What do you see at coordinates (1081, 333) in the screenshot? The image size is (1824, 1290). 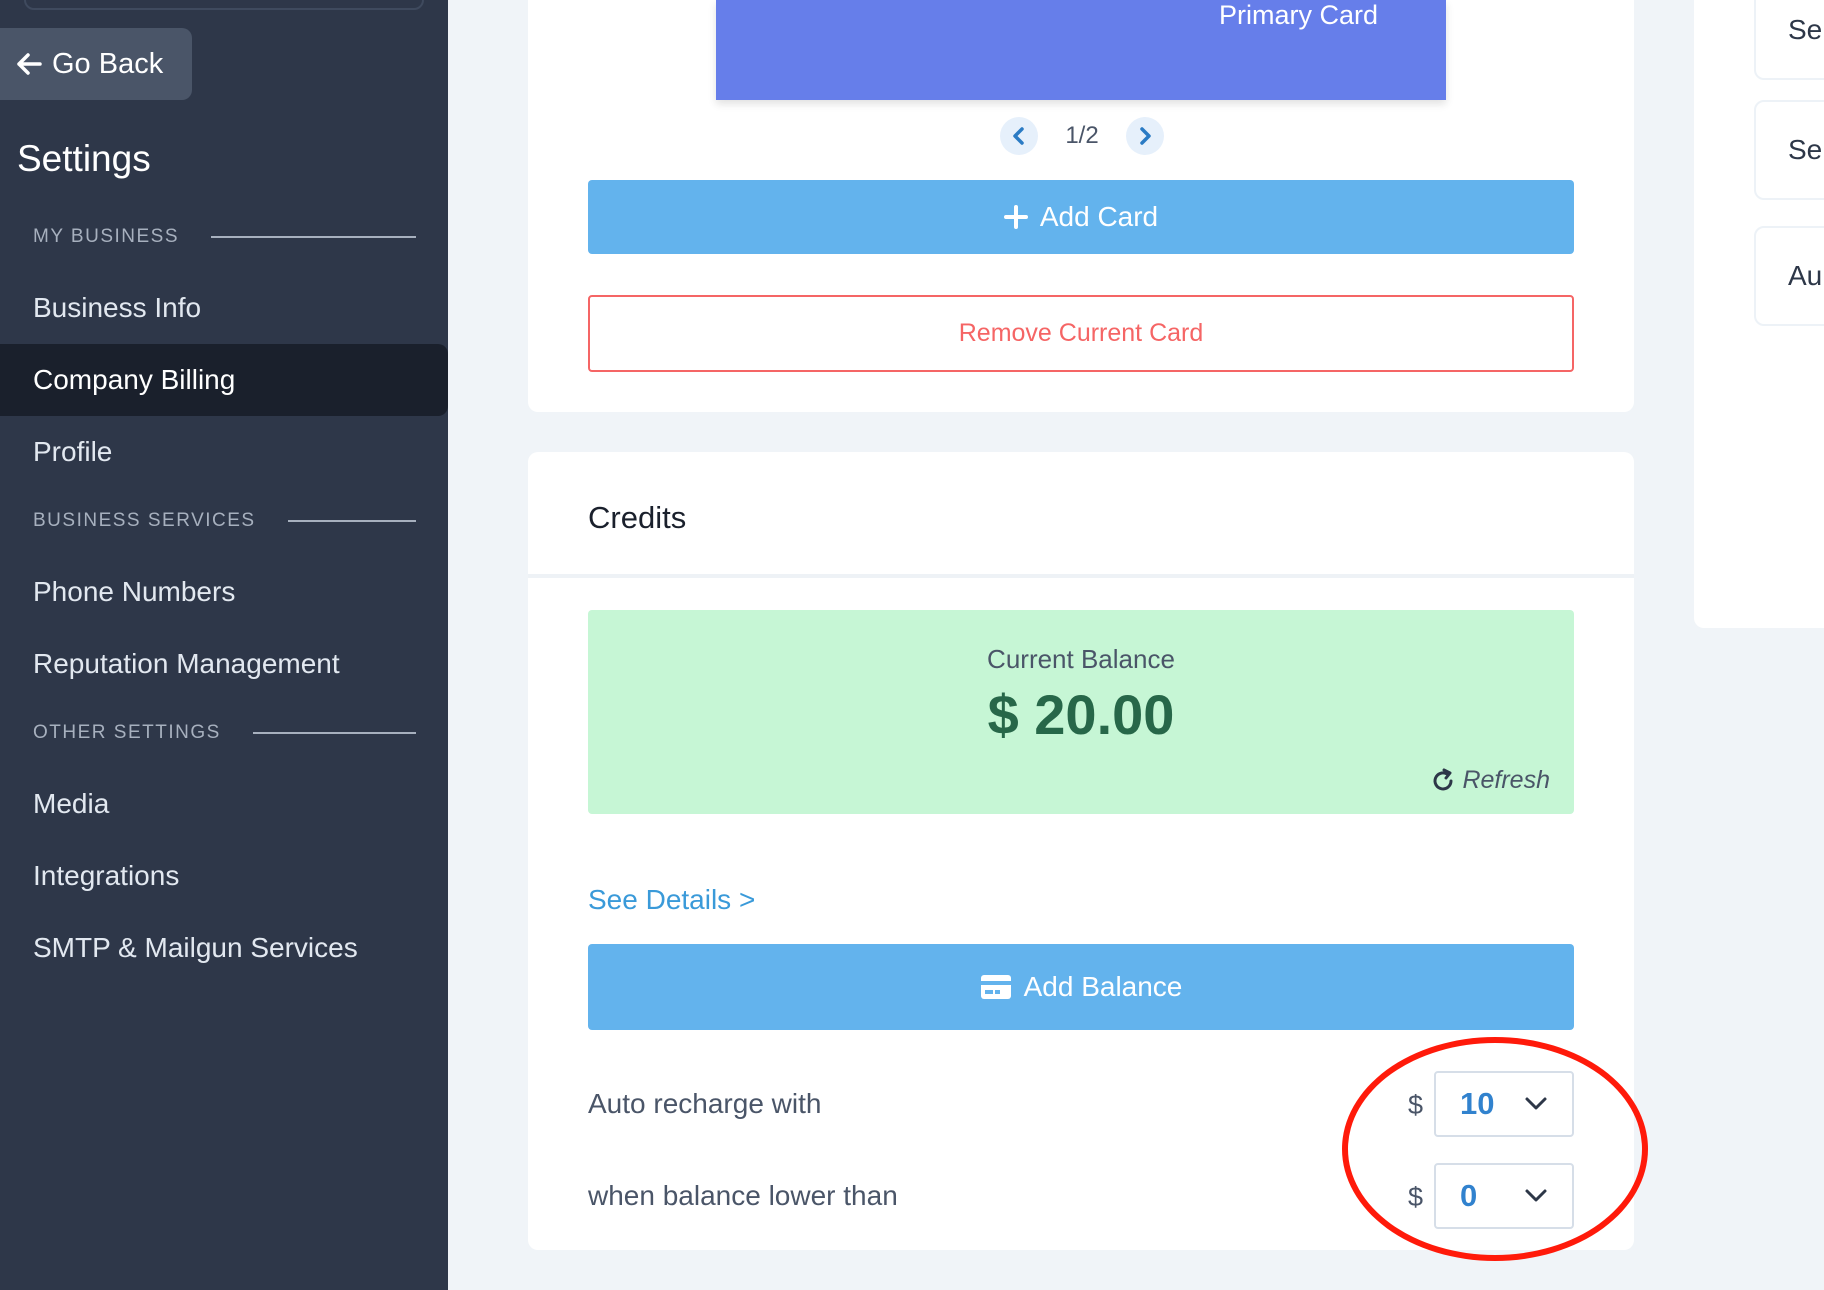 I see `remove-current-card-button: Remove Current Card` at bounding box center [1081, 333].